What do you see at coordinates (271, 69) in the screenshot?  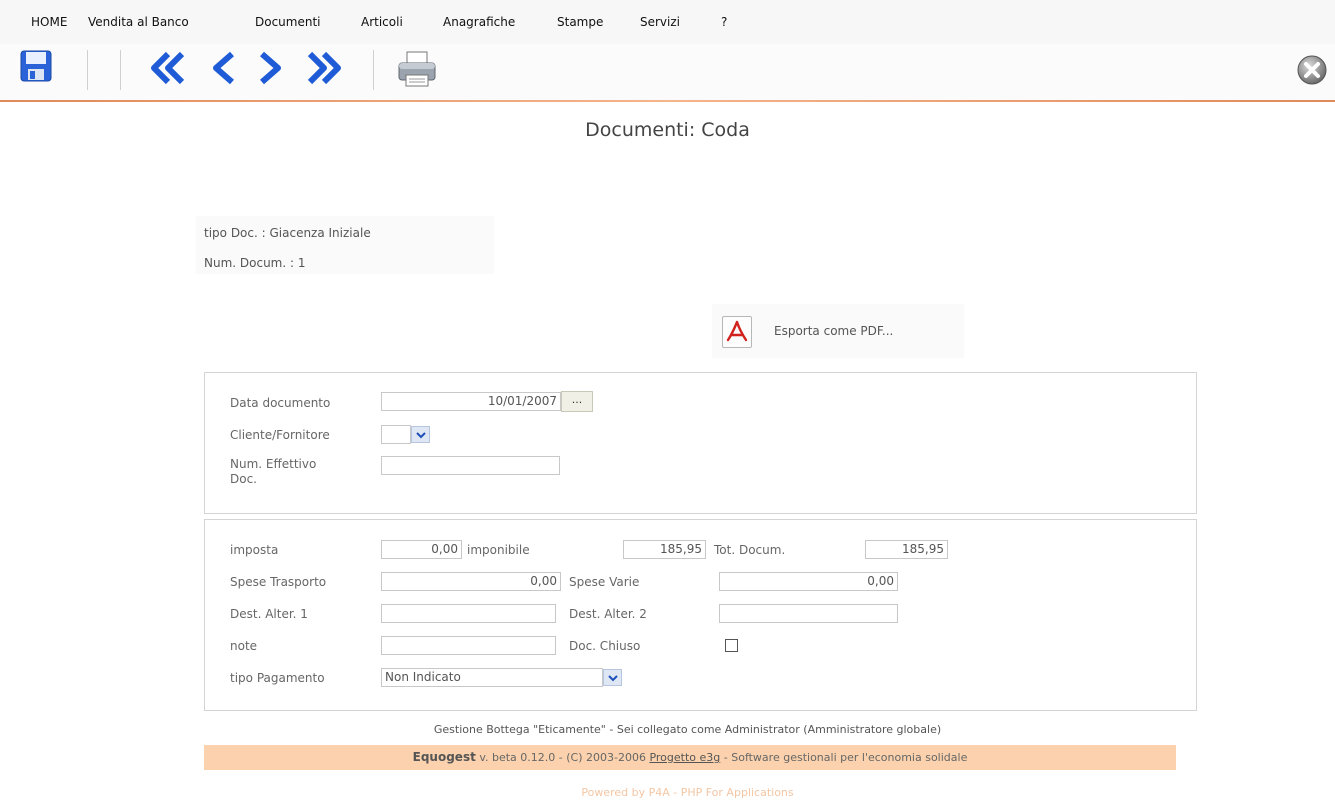 I see `next-record-icon` at bounding box center [271, 69].